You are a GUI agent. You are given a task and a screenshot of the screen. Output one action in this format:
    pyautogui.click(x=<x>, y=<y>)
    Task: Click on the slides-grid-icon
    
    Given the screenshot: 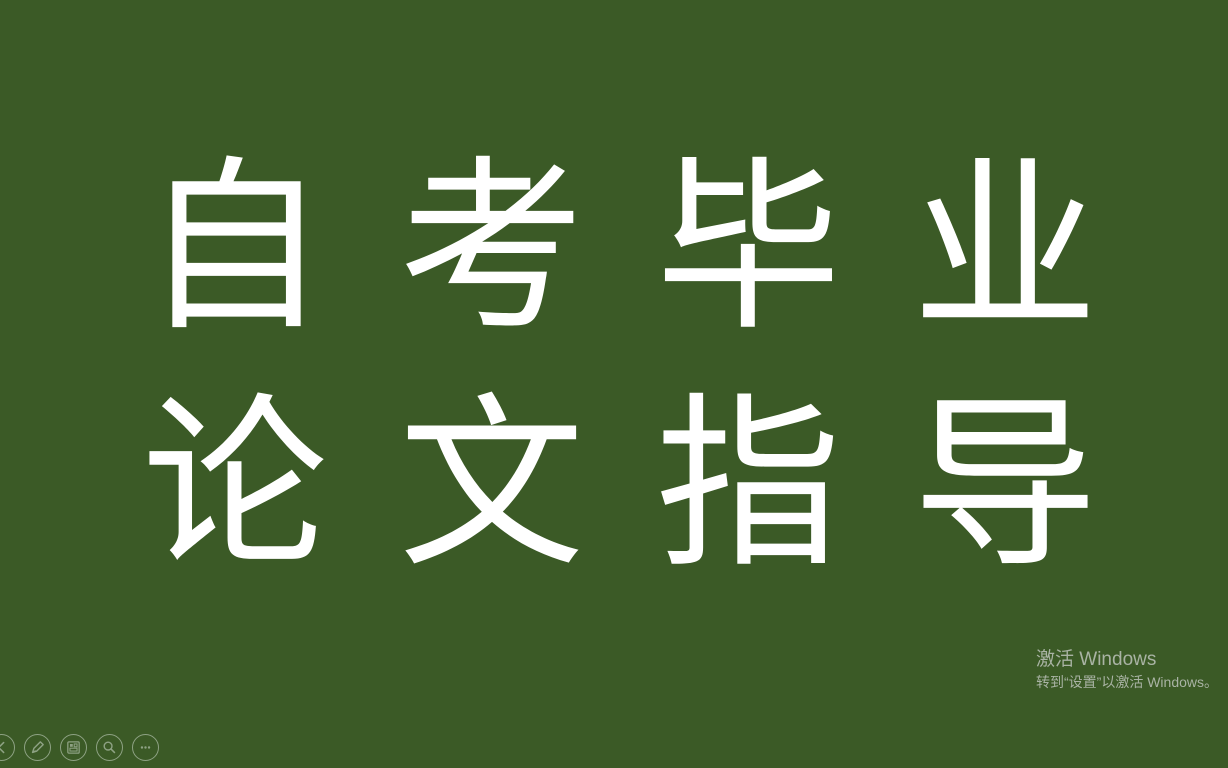 What is the action you would take?
    pyautogui.click(x=73, y=747)
    